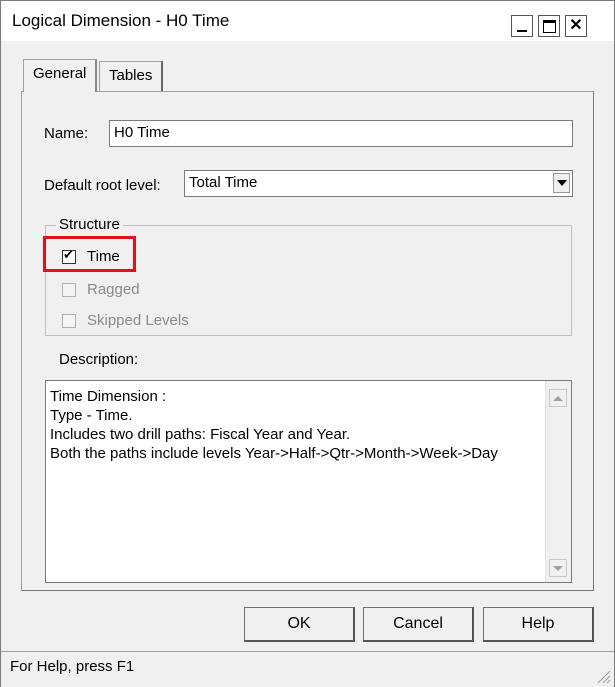 This screenshot has height=687, width=615. What do you see at coordinates (603, 676) in the screenshot?
I see `resize-grip-icon` at bounding box center [603, 676].